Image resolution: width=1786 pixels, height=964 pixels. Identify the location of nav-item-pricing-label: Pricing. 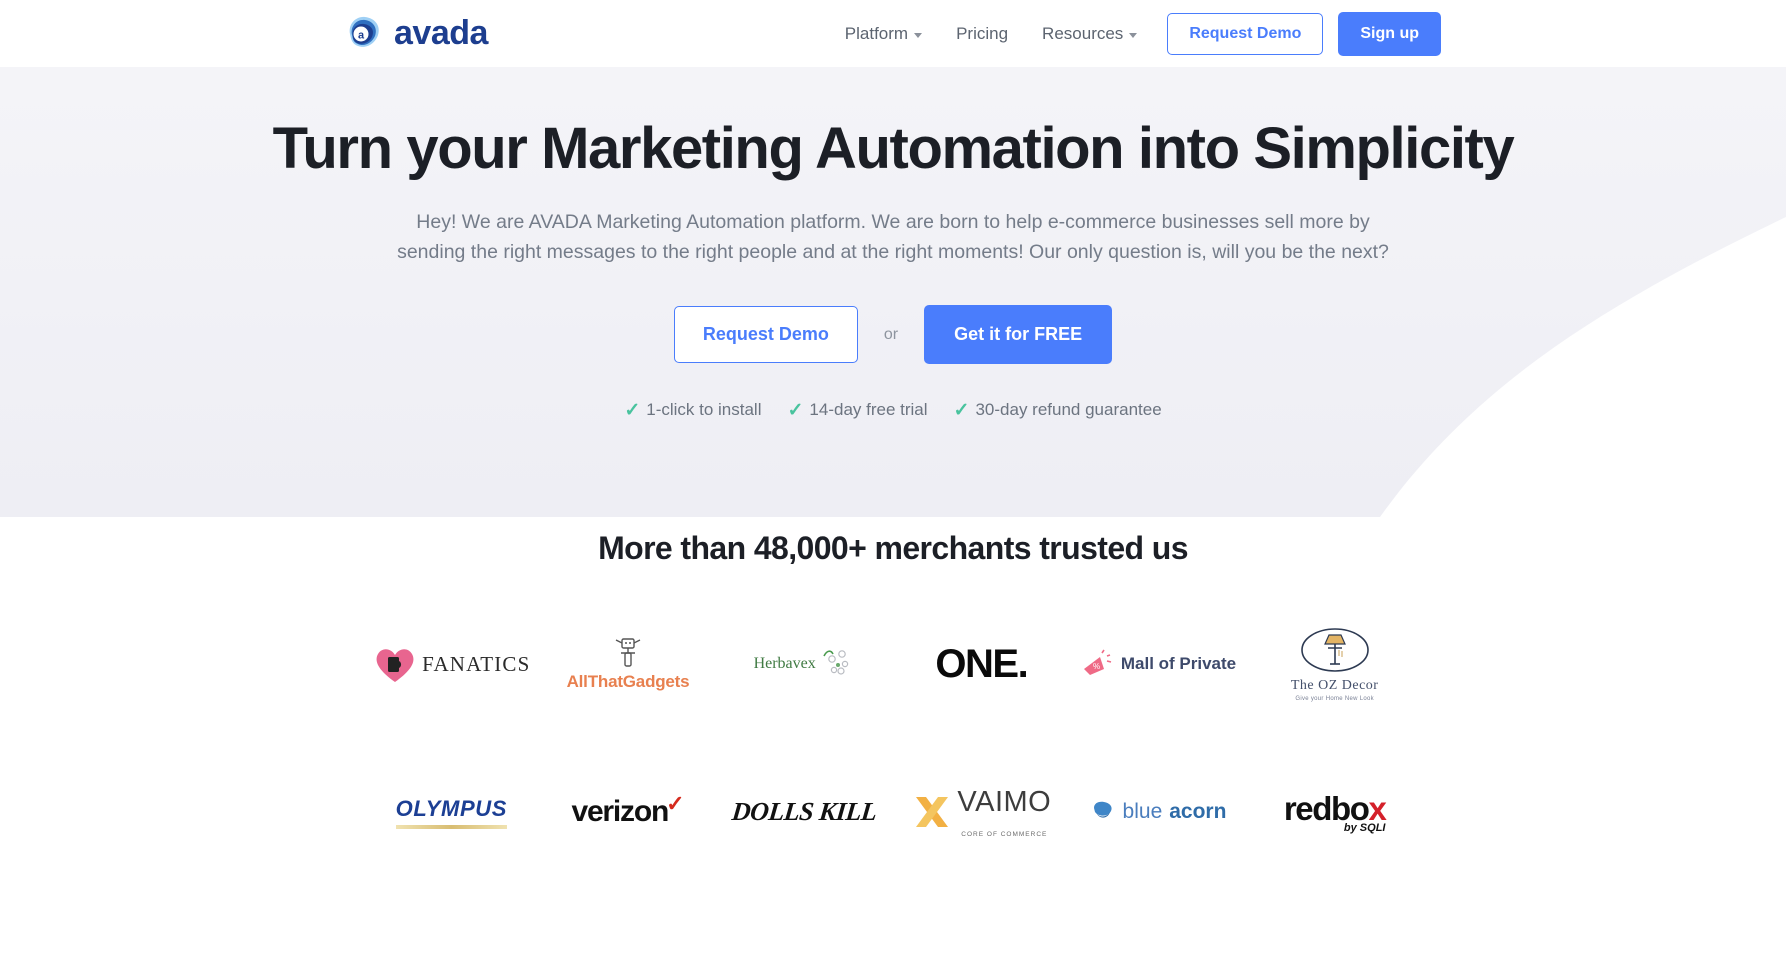
(982, 33).